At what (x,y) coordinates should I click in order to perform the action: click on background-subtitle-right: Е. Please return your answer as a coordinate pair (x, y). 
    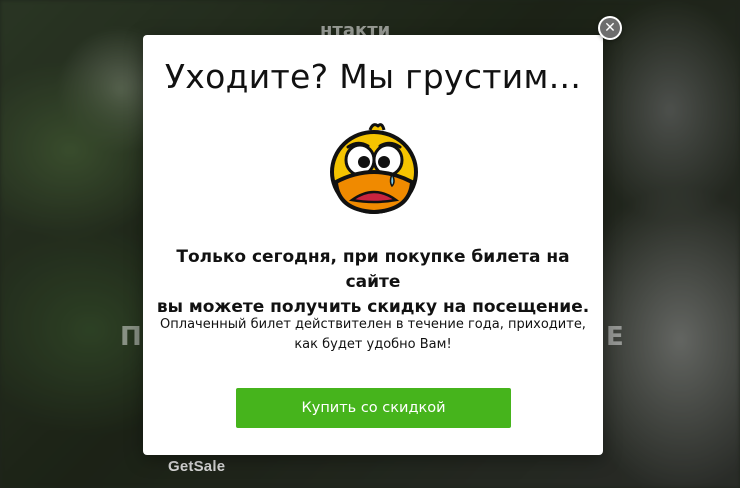
    Looking at the image, I should click on (615, 337).